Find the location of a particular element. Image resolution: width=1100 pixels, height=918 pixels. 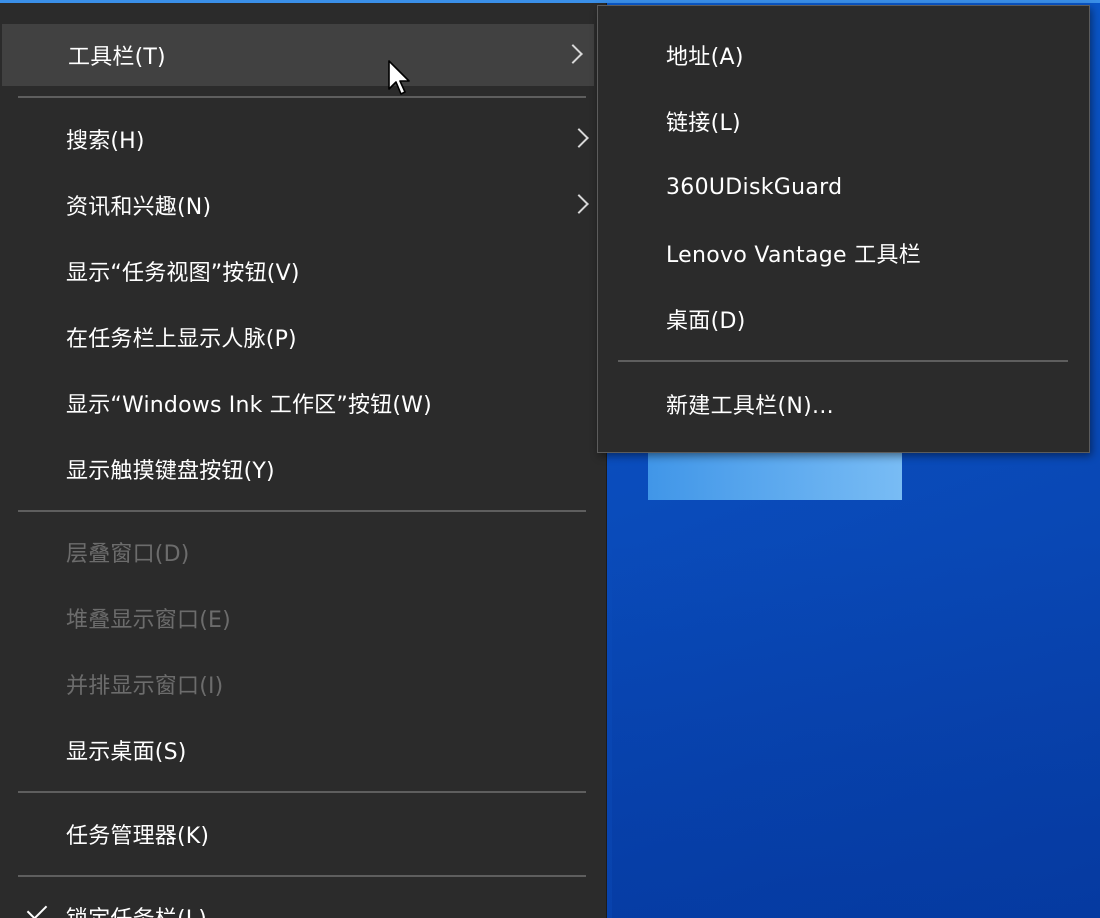

menu-item-label: 层叠窗口(D) is located at coordinates (128, 554).